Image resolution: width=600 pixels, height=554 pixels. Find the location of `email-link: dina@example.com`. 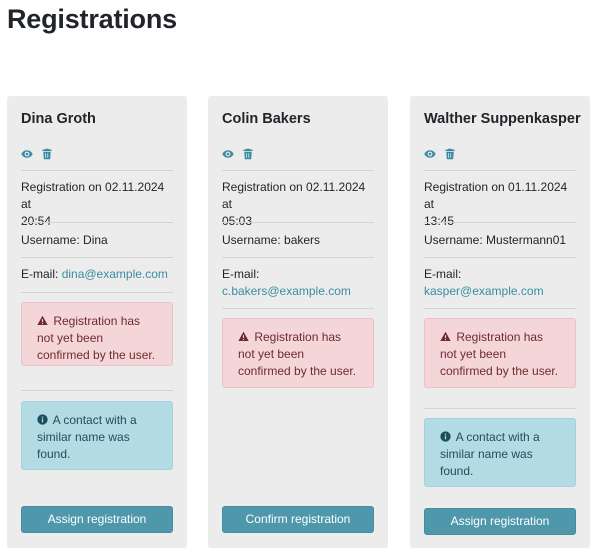

email-link: dina@example.com is located at coordinates (115, 274).